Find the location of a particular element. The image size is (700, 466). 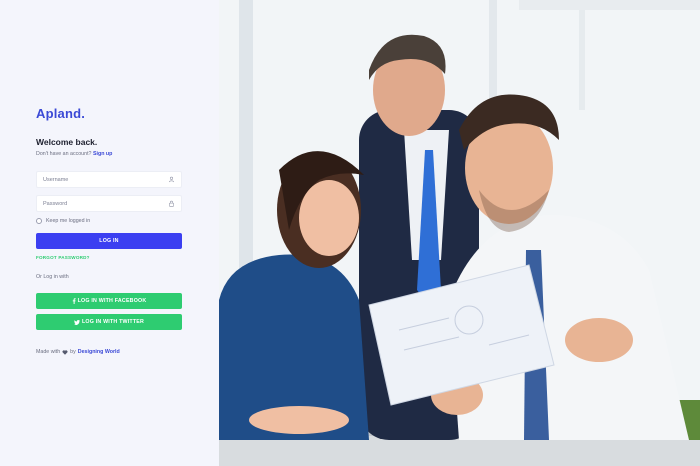

forgot-password-link: FORGOT PASSWORD? is located at coordinates (63, 257).